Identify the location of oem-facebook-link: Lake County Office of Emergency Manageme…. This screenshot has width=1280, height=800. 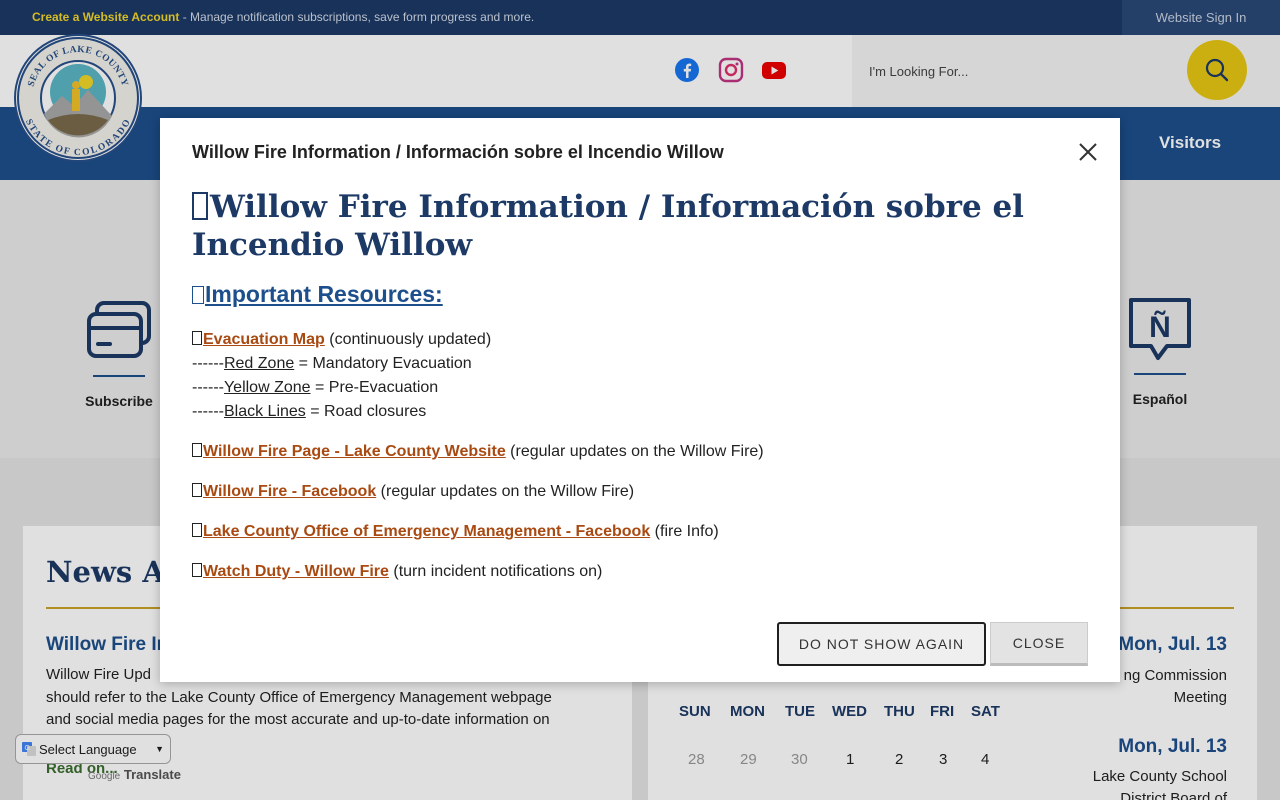
(426, 531).